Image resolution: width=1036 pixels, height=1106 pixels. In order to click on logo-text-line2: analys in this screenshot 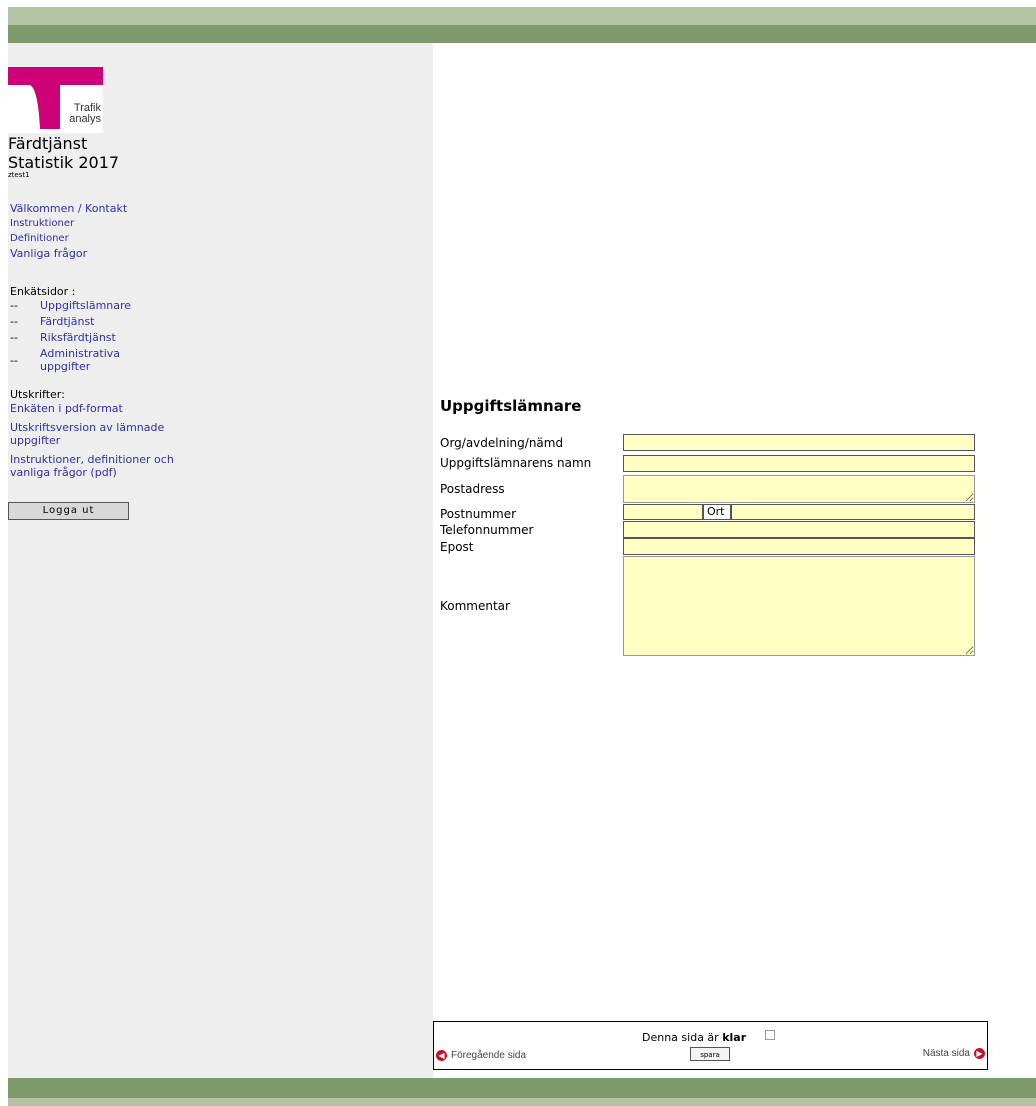, I will do `click(85, 119)`.